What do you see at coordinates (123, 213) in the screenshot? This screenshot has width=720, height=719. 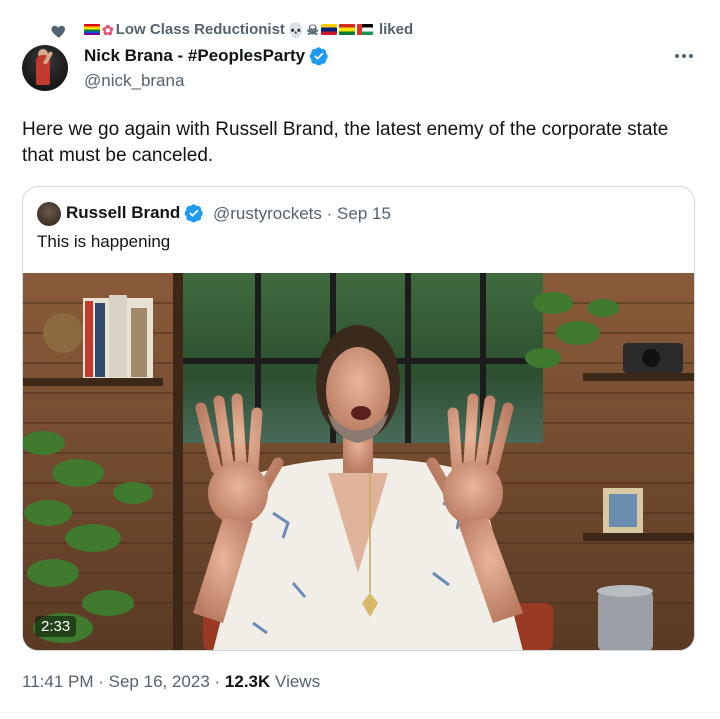 I see `quoted-author-name: Russell Brand` at bounding box center [123, 213].